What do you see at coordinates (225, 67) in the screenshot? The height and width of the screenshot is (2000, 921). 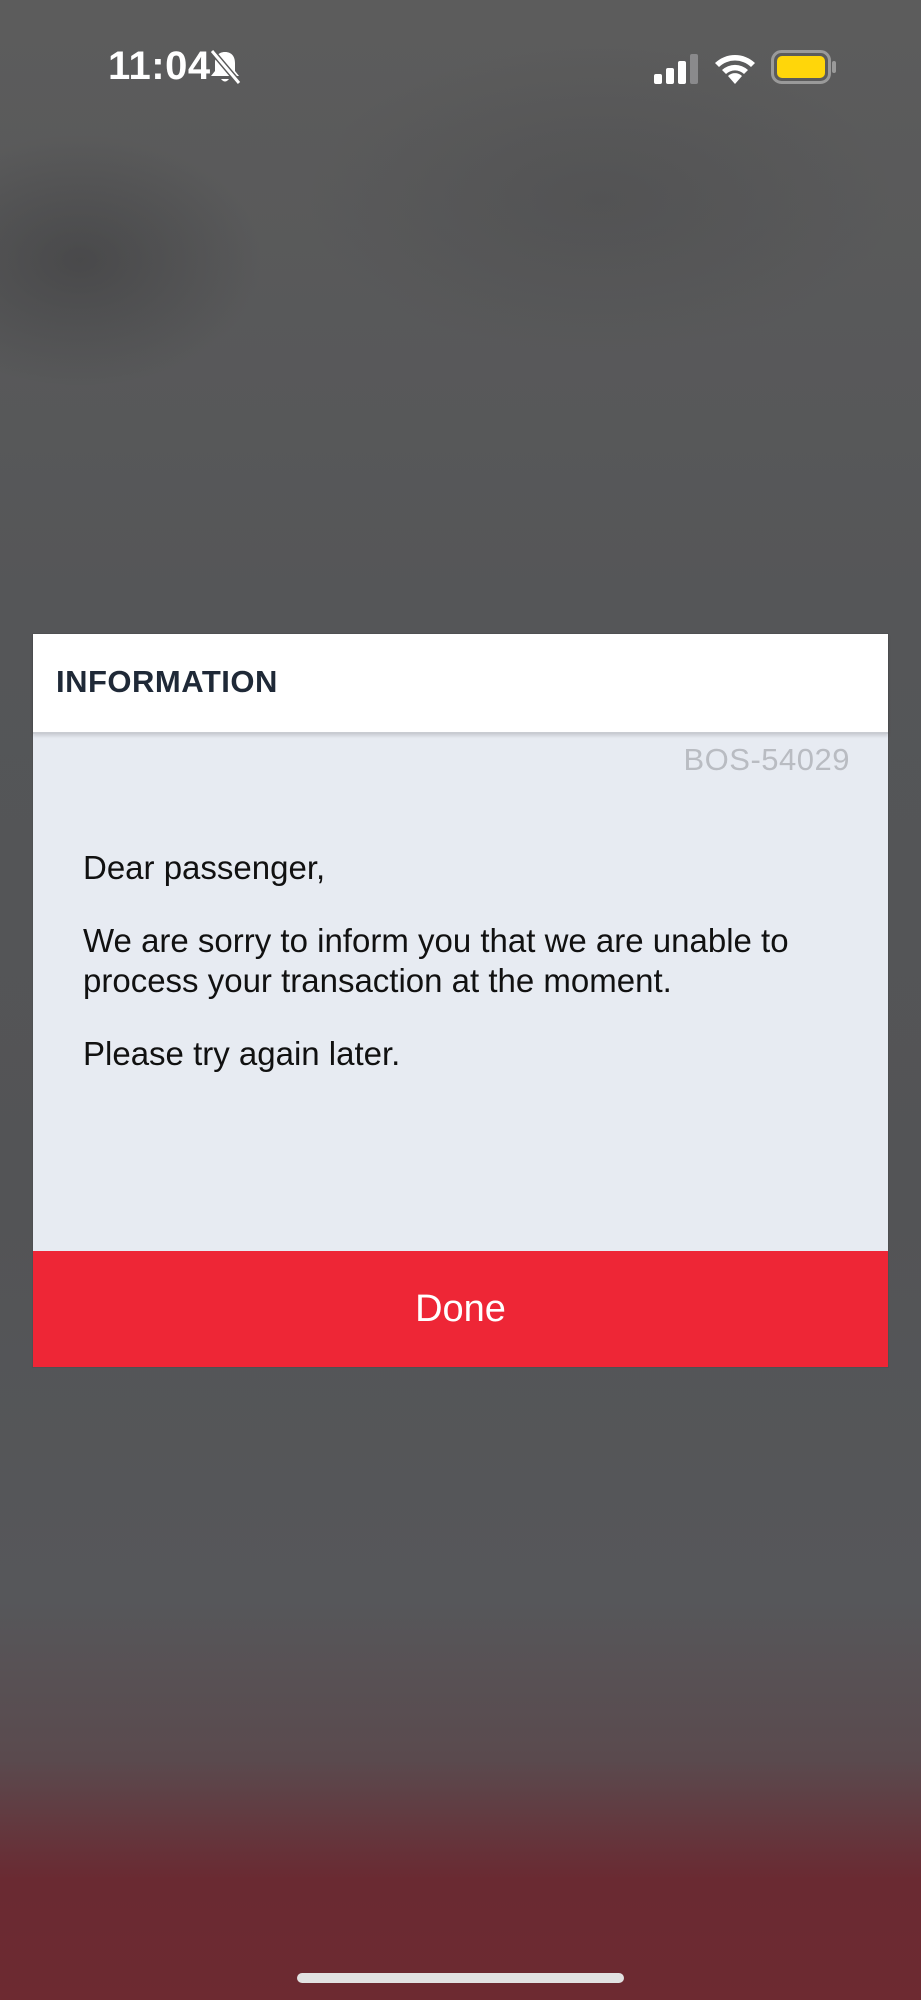 I see `bell-slash-icon` at bounding box center [225, 67].